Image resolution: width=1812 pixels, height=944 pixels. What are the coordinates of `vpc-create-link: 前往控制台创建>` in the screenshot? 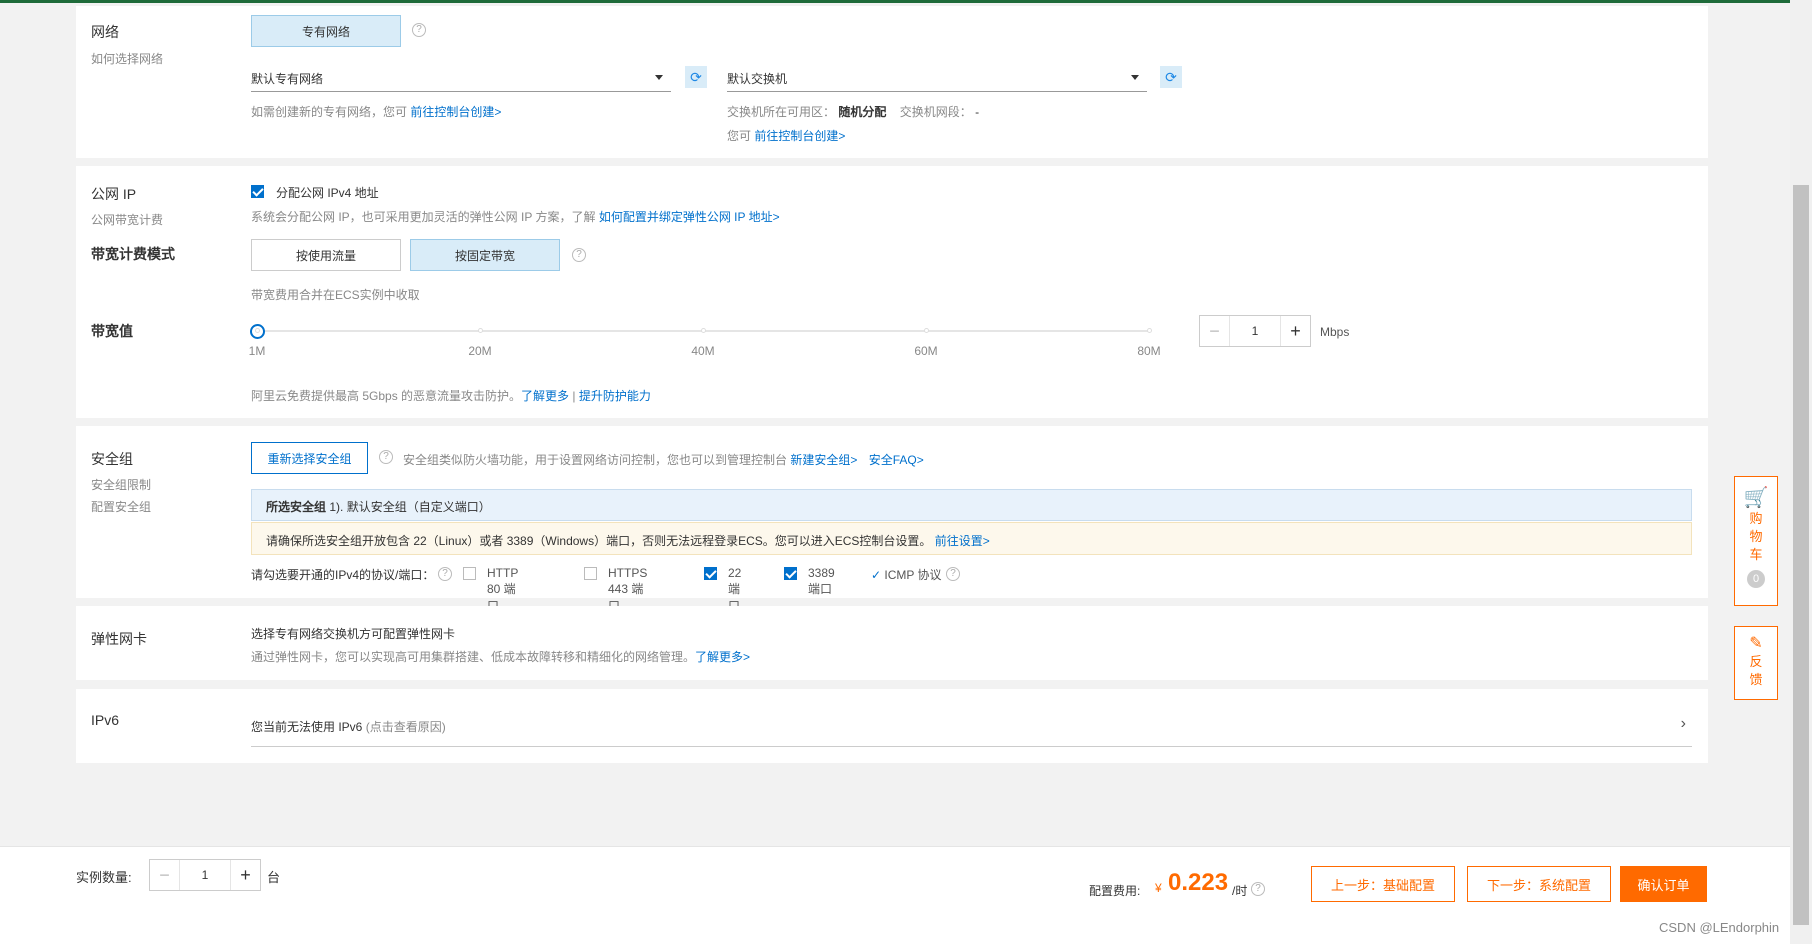 It's located at (455, 112).